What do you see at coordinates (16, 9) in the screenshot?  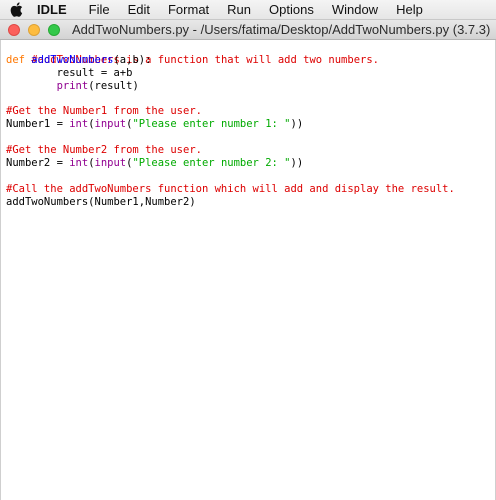 I see `apple-logo-icon` at bounding box center [16, 9].